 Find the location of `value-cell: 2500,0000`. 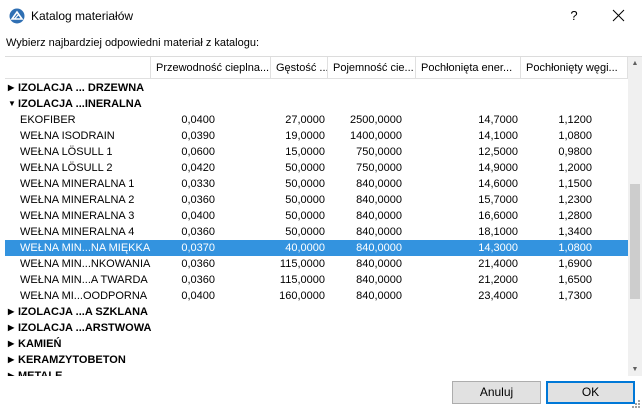

value-cell: 2500,0000 is located at coordinates (376, 120).